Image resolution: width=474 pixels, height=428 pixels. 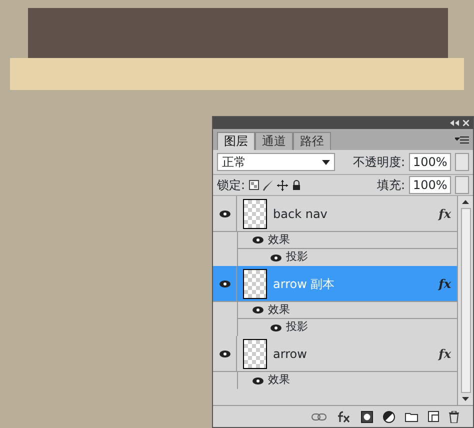 What do you see at coordinates (465, 399) in the screenshot?
I see `scroll-down-icon` at bounding box center [465, 399].